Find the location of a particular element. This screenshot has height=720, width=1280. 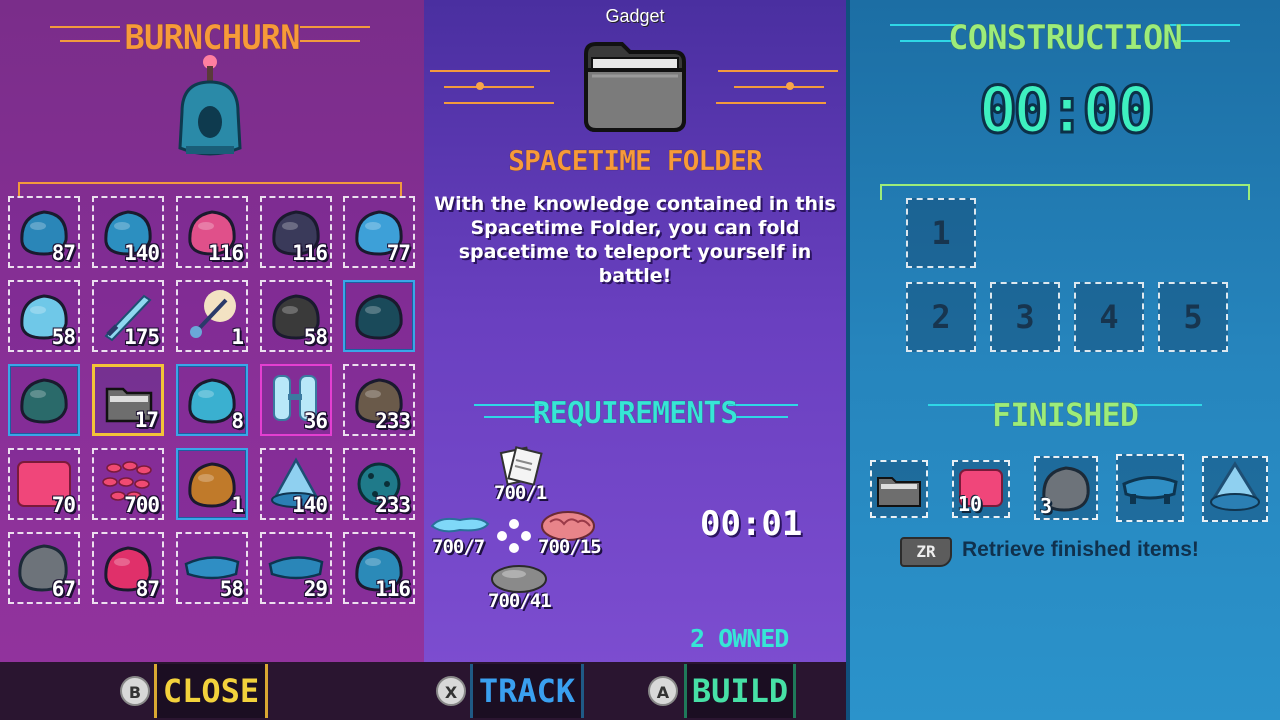

dark-container-icon is located at coordinates (379, 317).